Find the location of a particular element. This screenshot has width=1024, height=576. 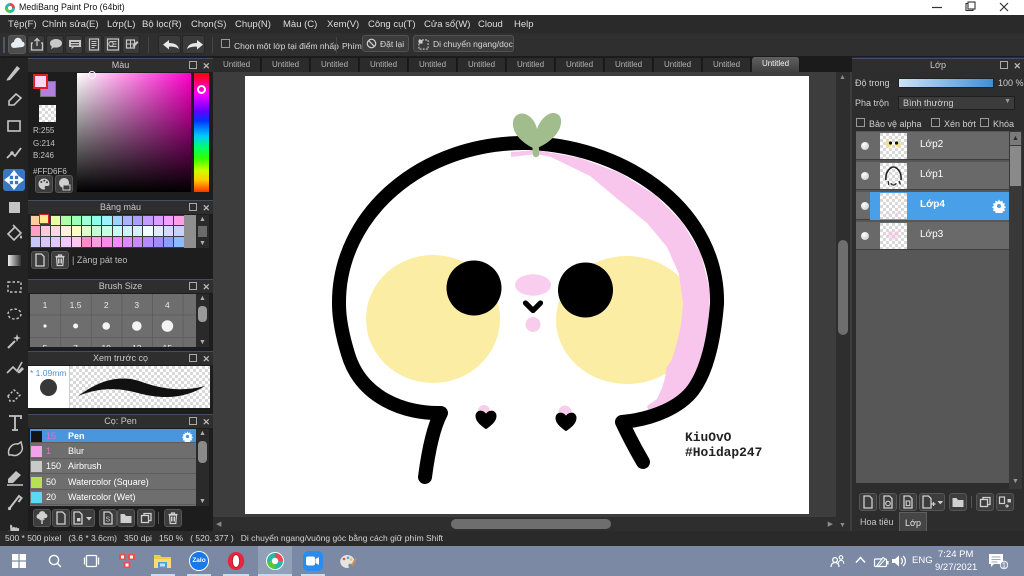

svg-text: 3 is located at coordinates (136, 305).